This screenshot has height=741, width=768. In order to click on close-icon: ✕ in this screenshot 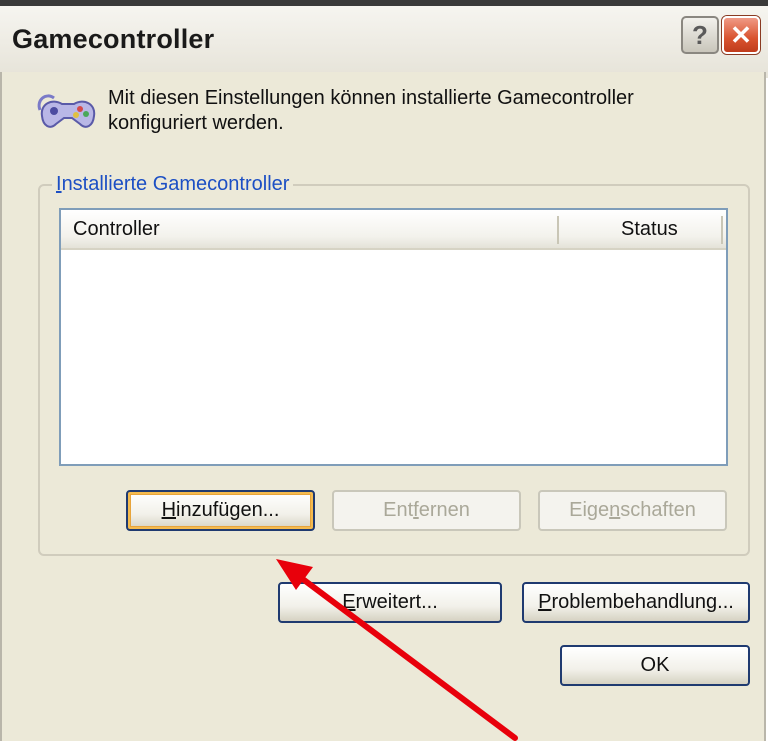, I will do `click(741, 34)`.